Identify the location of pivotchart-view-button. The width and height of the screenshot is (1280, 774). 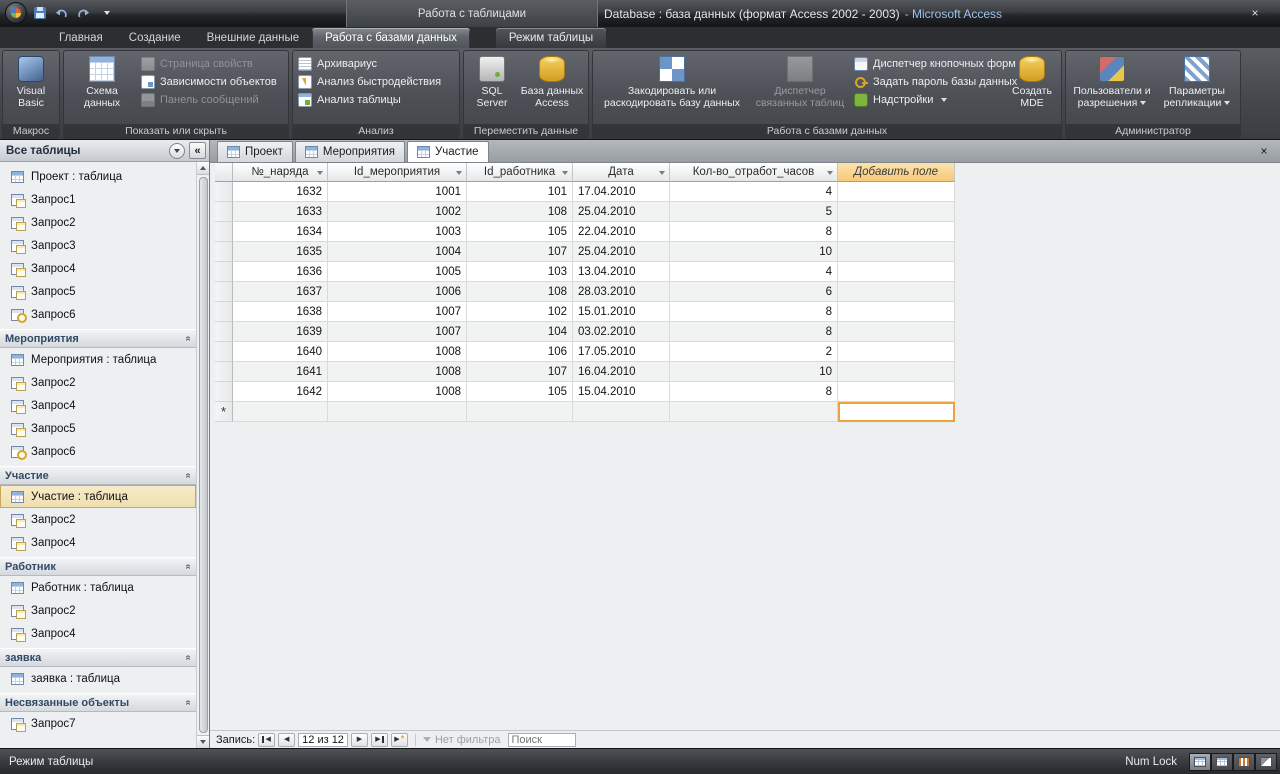
(1244, 761).